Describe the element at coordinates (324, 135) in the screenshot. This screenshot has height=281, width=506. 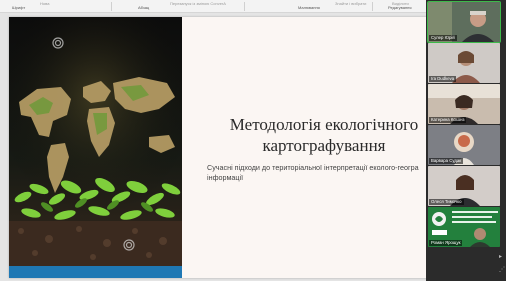
I see `slide-title: Методологія екологічного картографування` at that location.